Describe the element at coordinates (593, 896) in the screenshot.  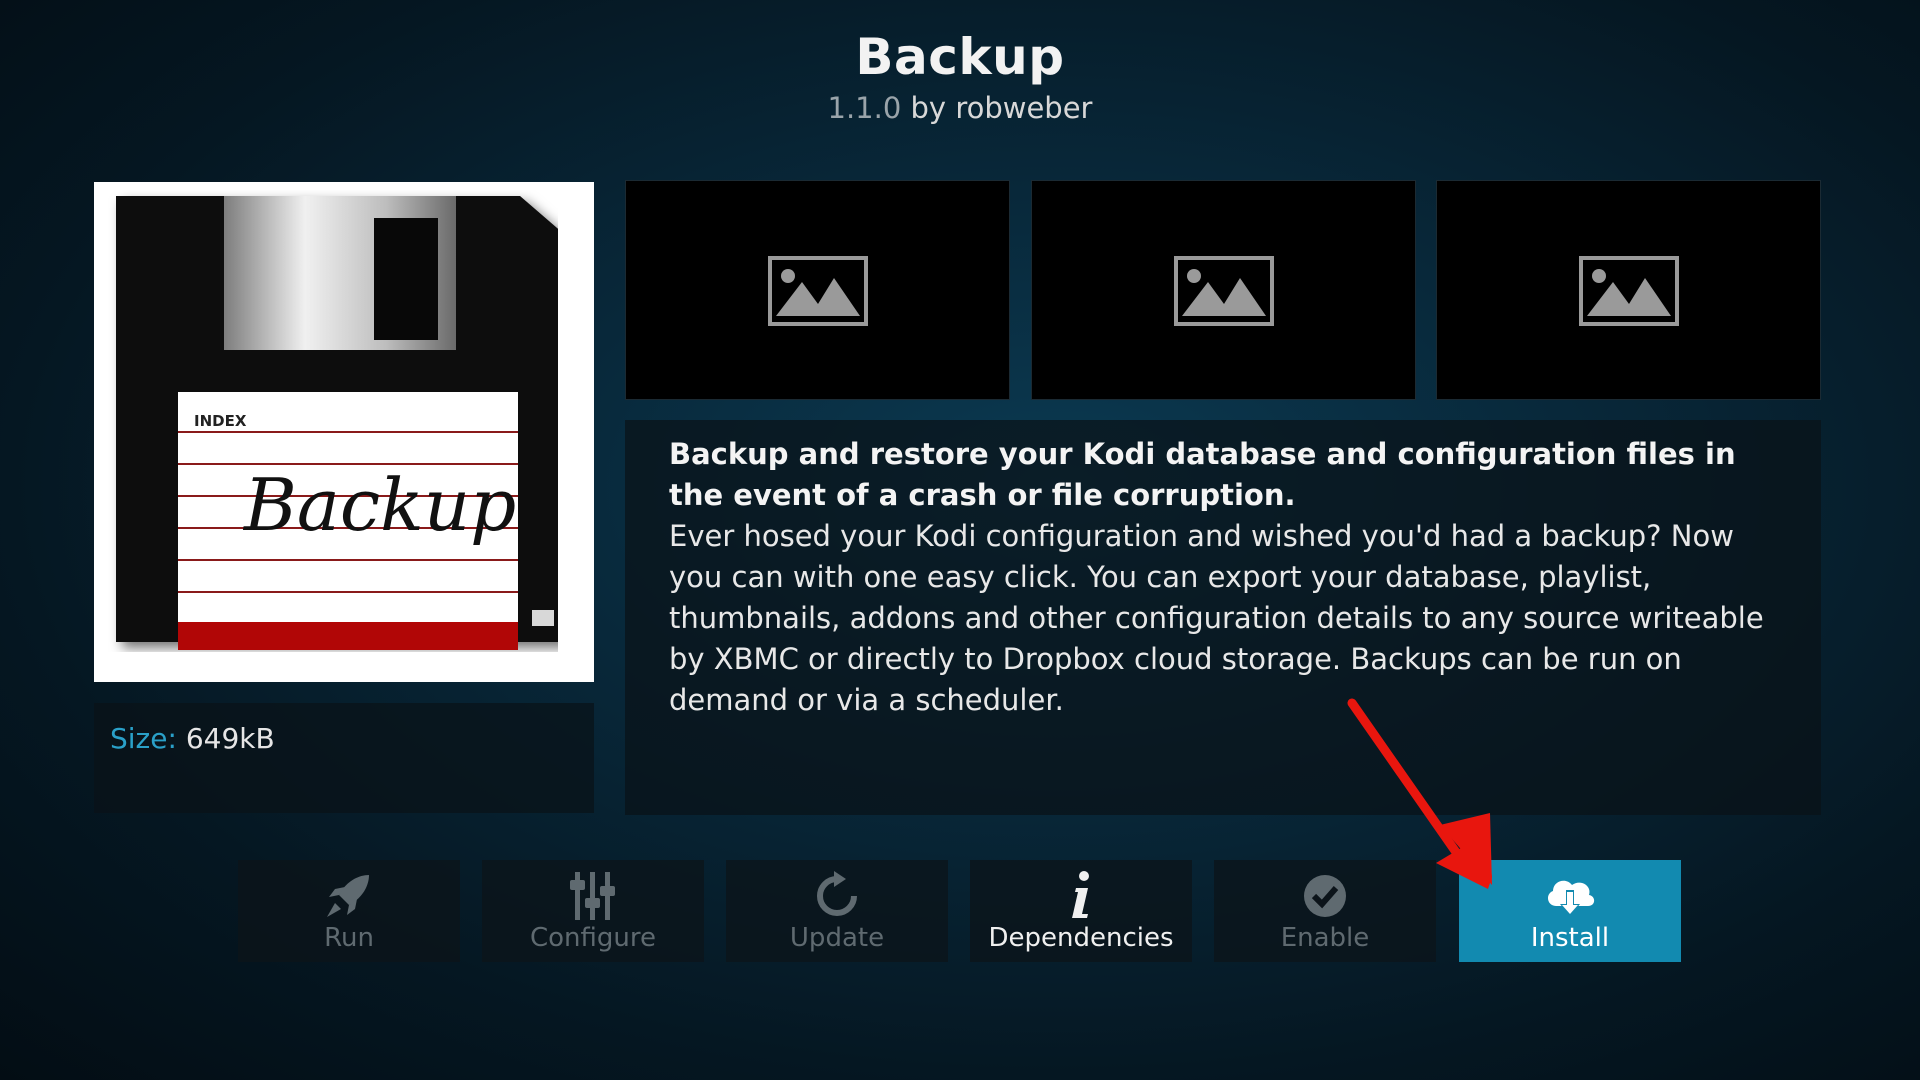
I see `sliders-icon` at that location.